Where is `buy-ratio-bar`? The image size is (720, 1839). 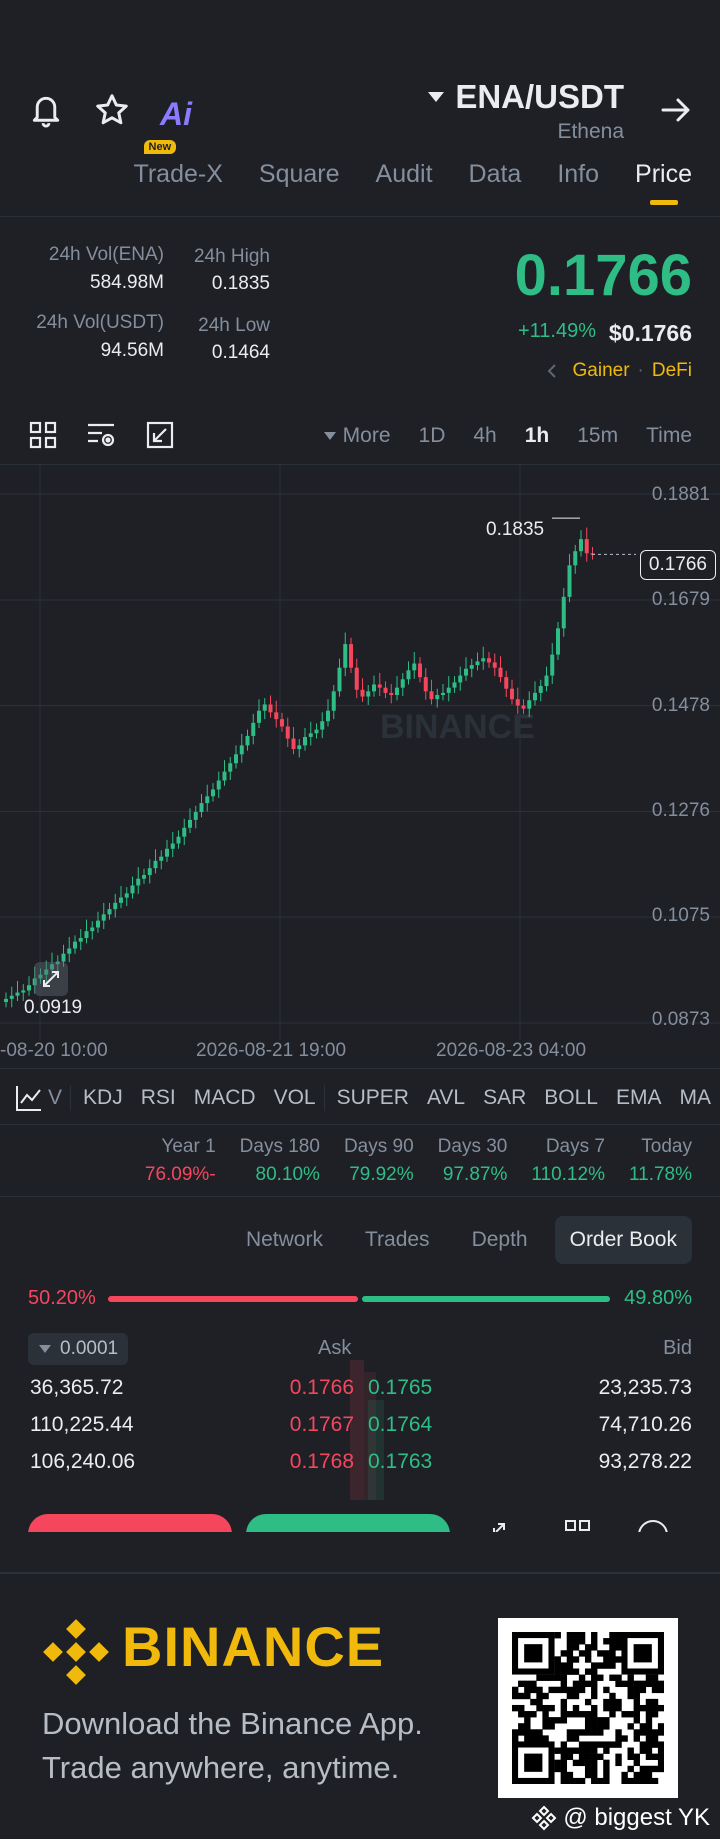 buy-ratio-bar is located at coordinates (486, 1299).